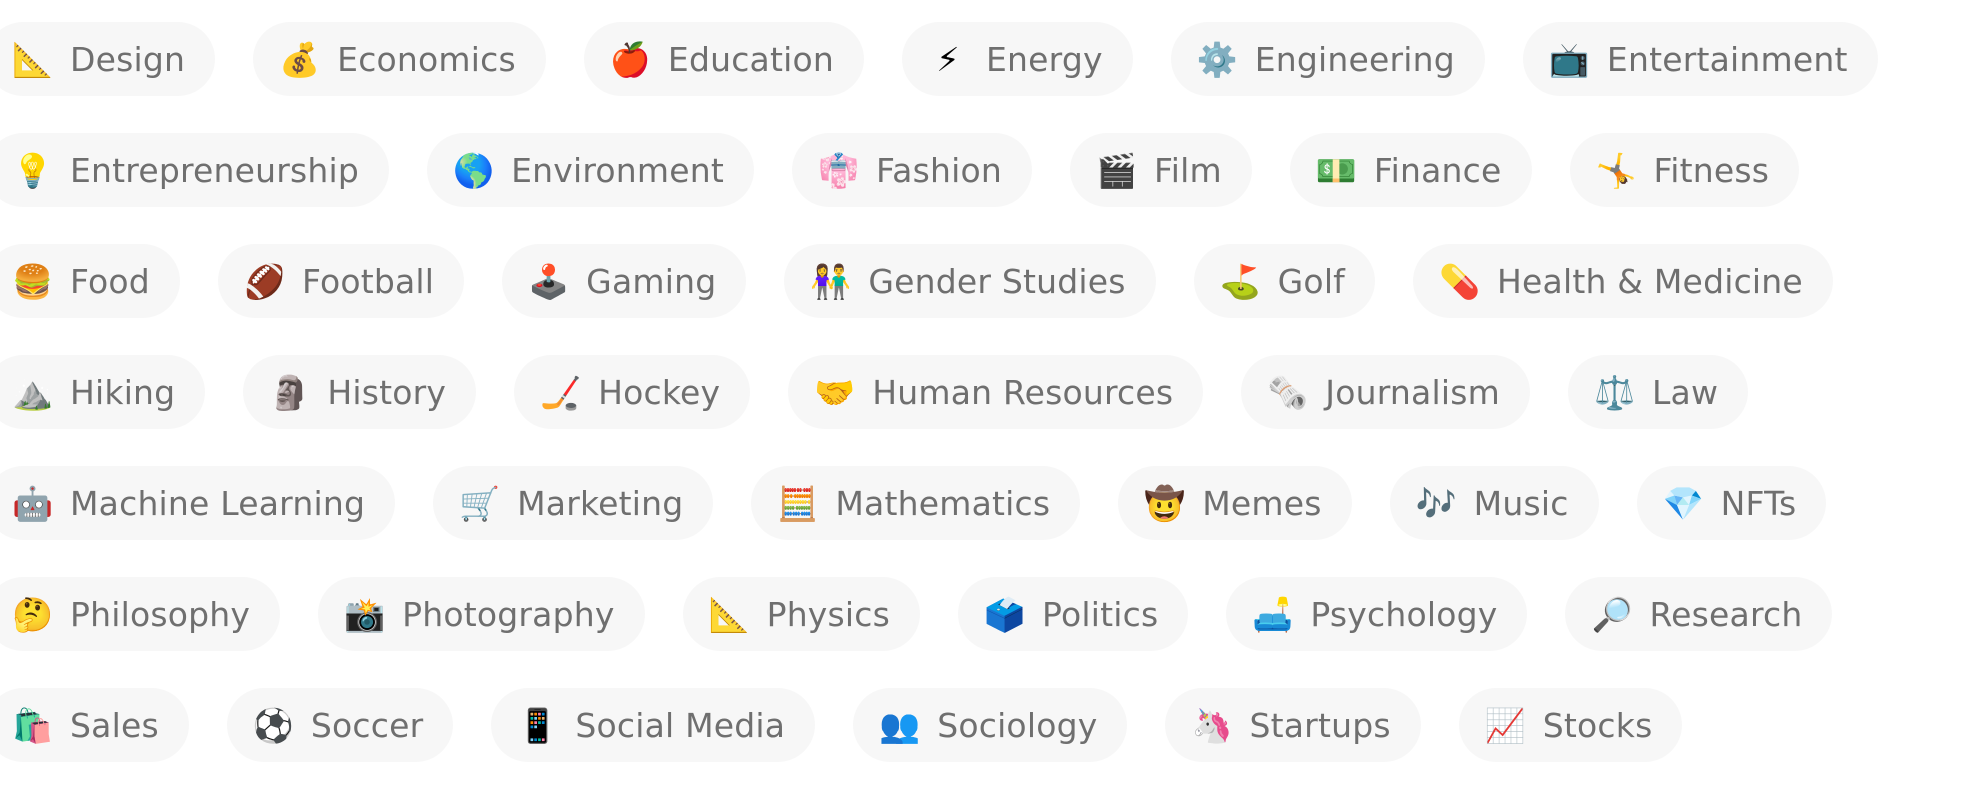  I want to click on topic-chip-label: Design, so click(128, 59).